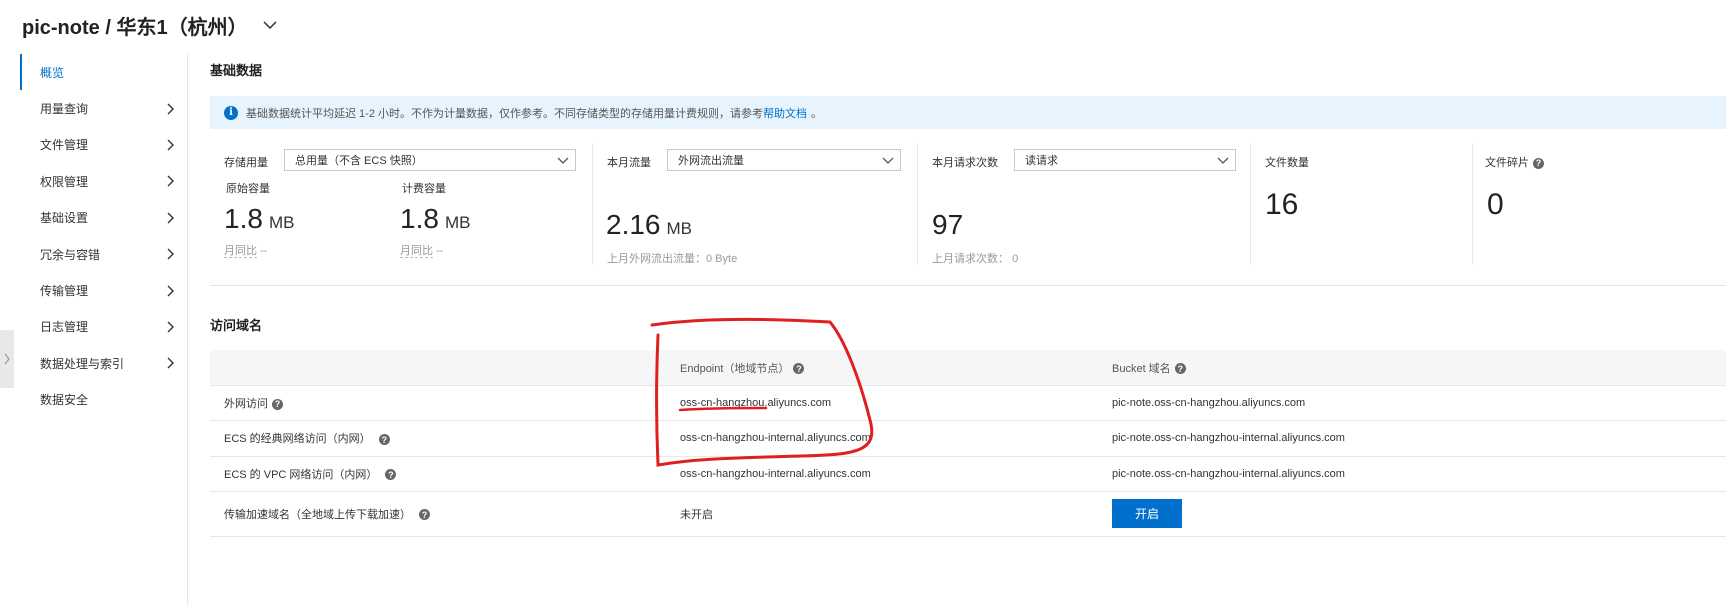  Describe the element at coordinates (359, 161) in the screenshot. I see `storage-select-value: 总用量（不含 ECS 快照）` at that location.